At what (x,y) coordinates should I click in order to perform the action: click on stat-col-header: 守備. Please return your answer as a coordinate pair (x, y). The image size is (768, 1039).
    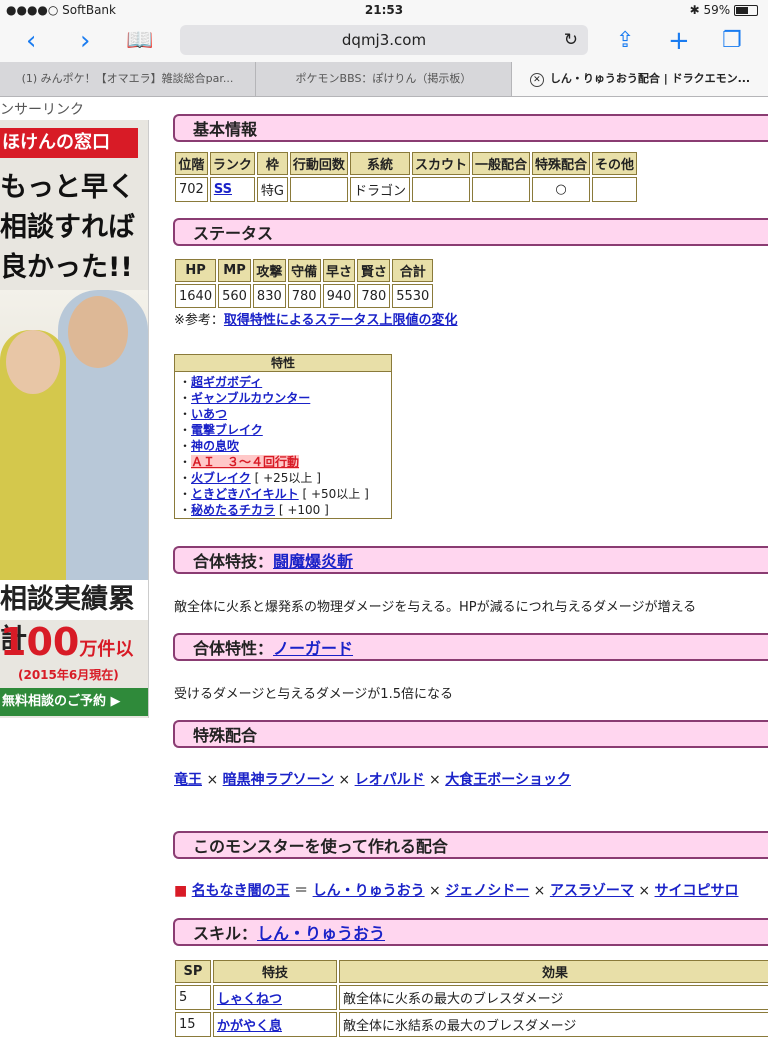
    Looking at the image, I should click on (304, 270).